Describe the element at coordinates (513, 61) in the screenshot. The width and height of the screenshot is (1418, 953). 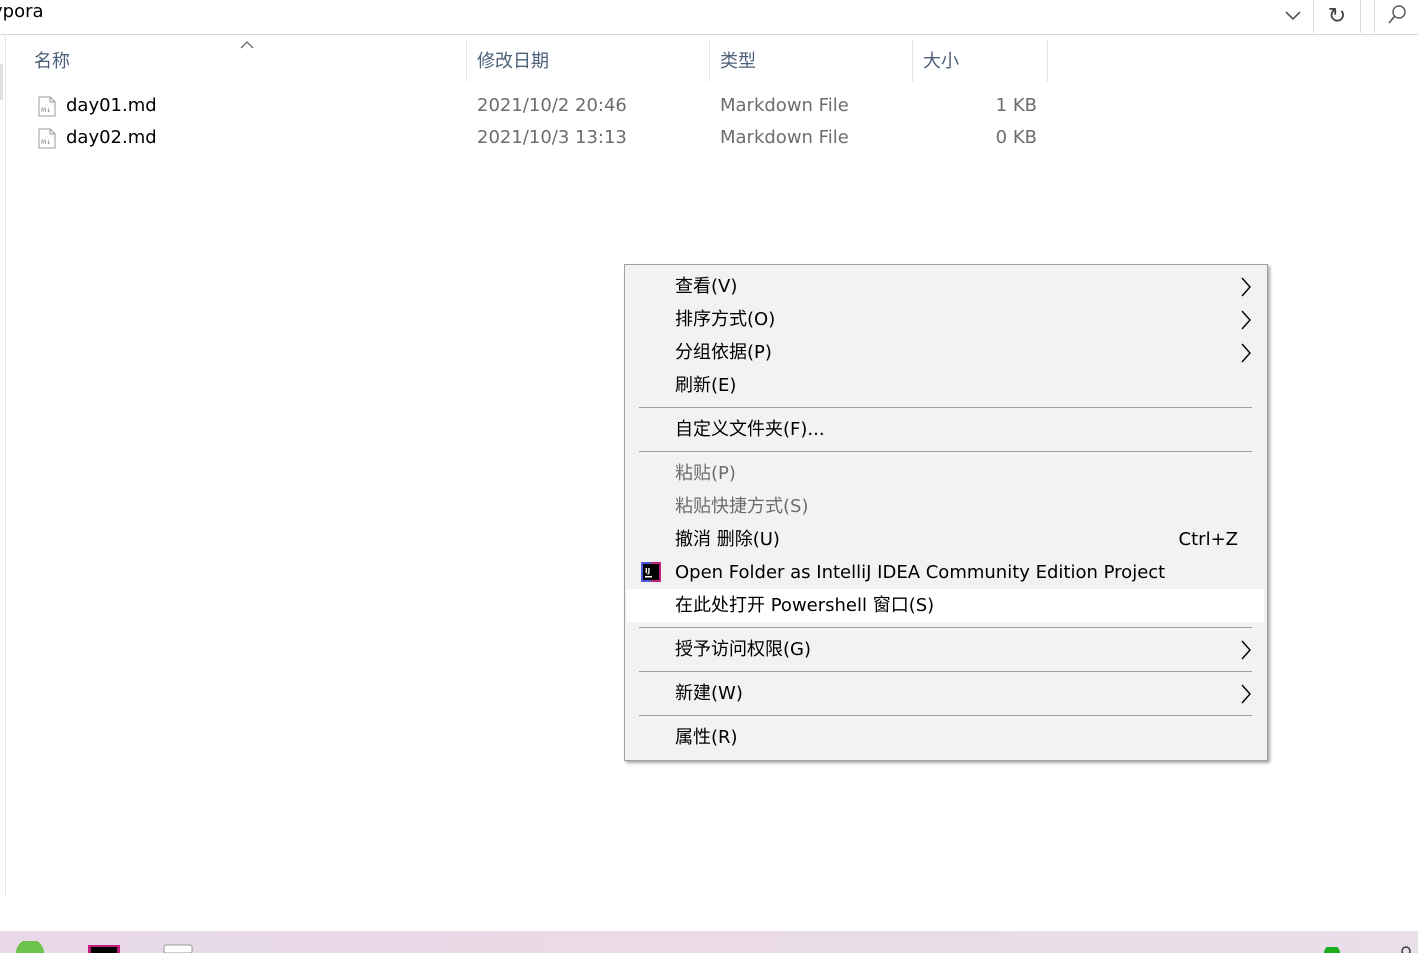
I see `column-header-date-label: 修改日期` at that location.